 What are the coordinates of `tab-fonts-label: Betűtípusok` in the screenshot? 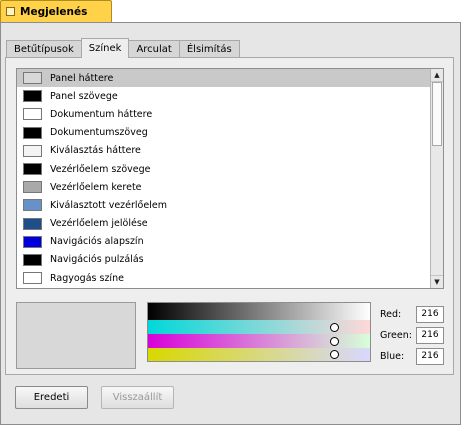 It's located at (44, 49).